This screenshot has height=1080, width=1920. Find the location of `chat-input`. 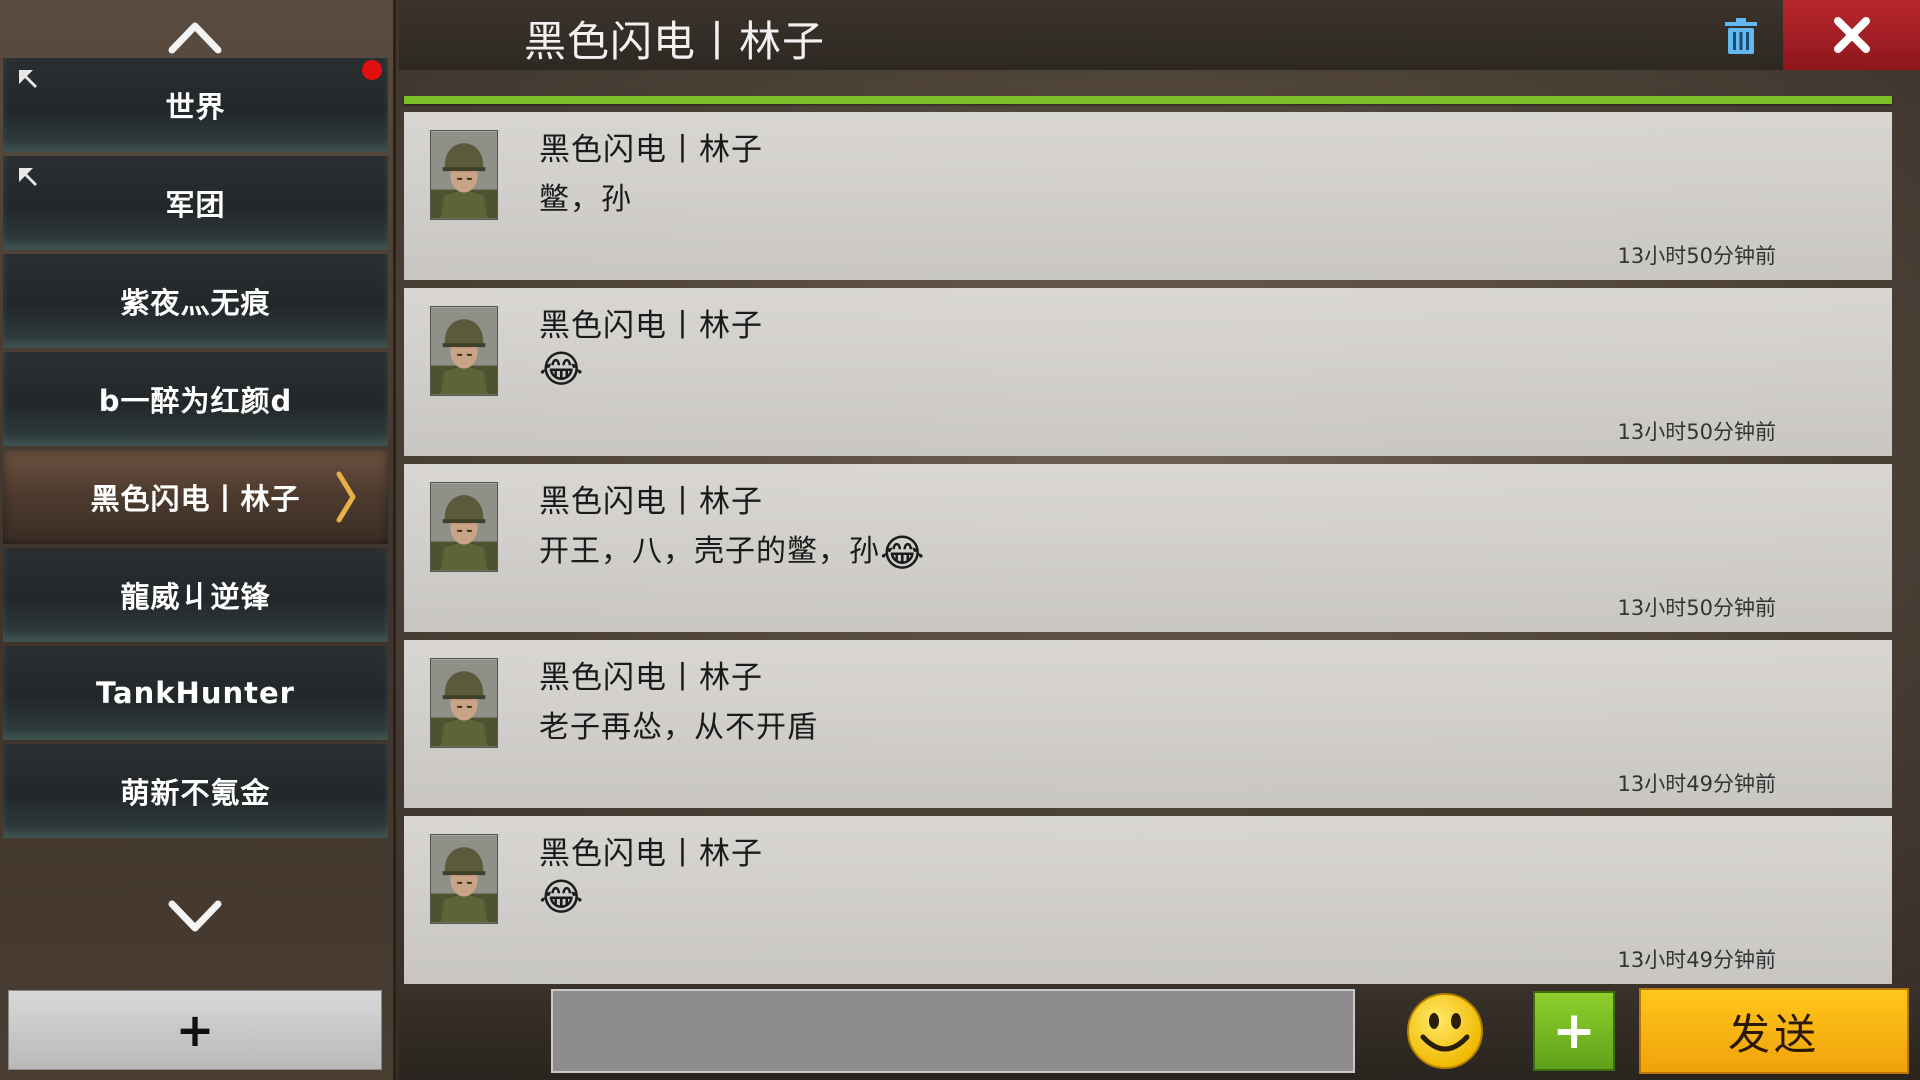

chat-input is located at coordinates (953, 1031).